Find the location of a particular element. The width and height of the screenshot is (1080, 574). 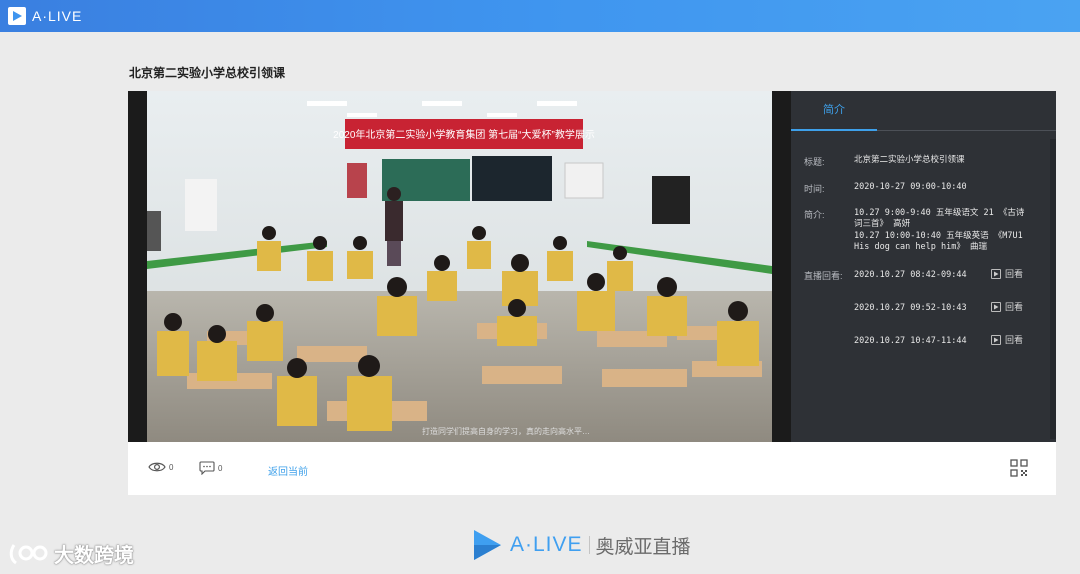

intro-line: 10.27 10:00-10:40 五年级英语 《M7U1 is located at coordinates (938, 236).